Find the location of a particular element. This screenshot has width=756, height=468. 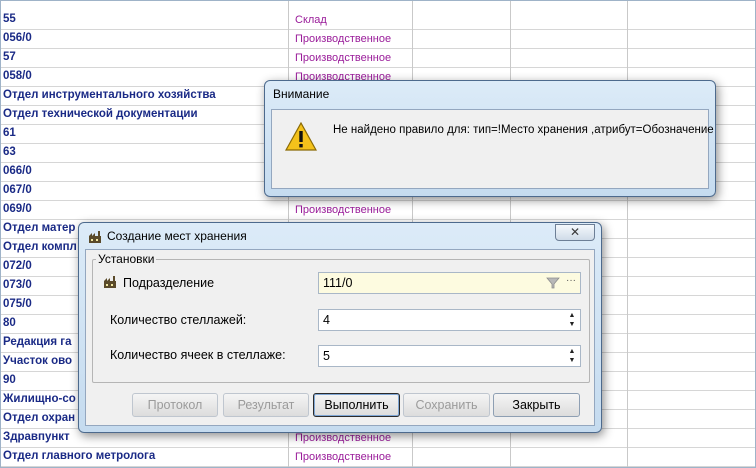

cells-spin: ▲ ▼ is located at coordinates (572, 356).